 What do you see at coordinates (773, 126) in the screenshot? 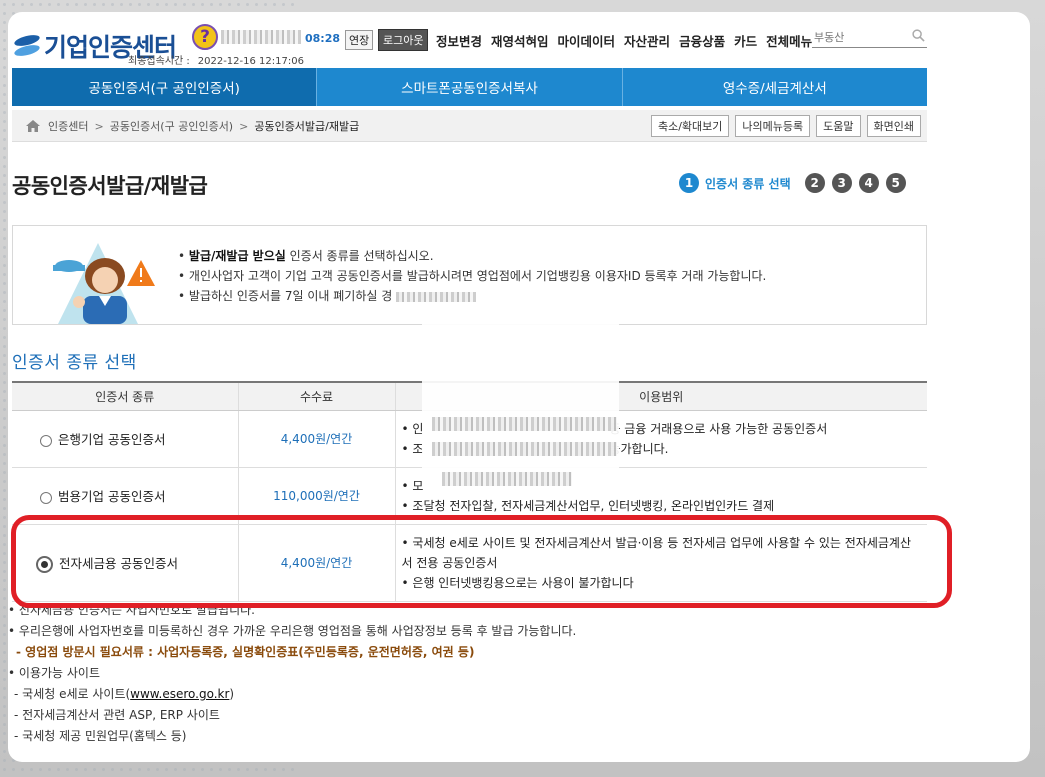
I see `my-menu-button: 나의메뉴등록` at bounding box center [773, 126].